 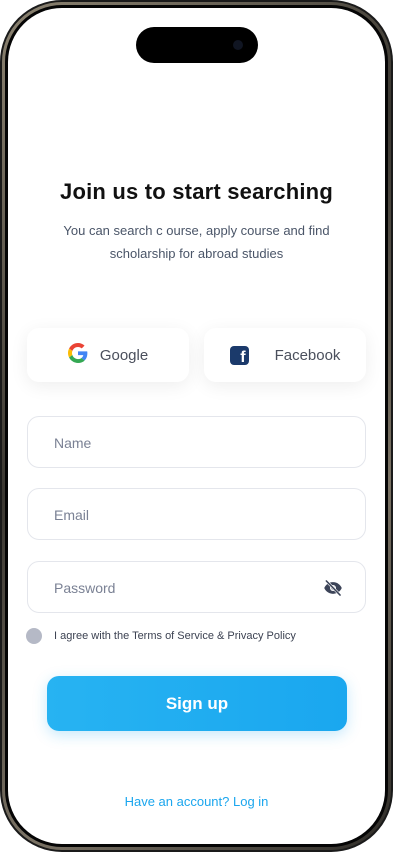 I want to click on name-input, so click(x=189, y=443).